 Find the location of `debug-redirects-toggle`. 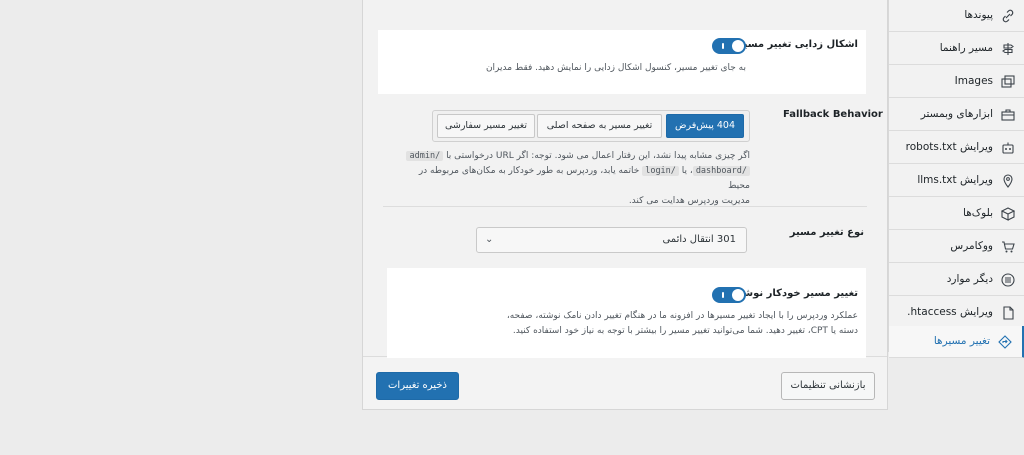

debug-redirects-toggle is located at coordinates (729, 46).